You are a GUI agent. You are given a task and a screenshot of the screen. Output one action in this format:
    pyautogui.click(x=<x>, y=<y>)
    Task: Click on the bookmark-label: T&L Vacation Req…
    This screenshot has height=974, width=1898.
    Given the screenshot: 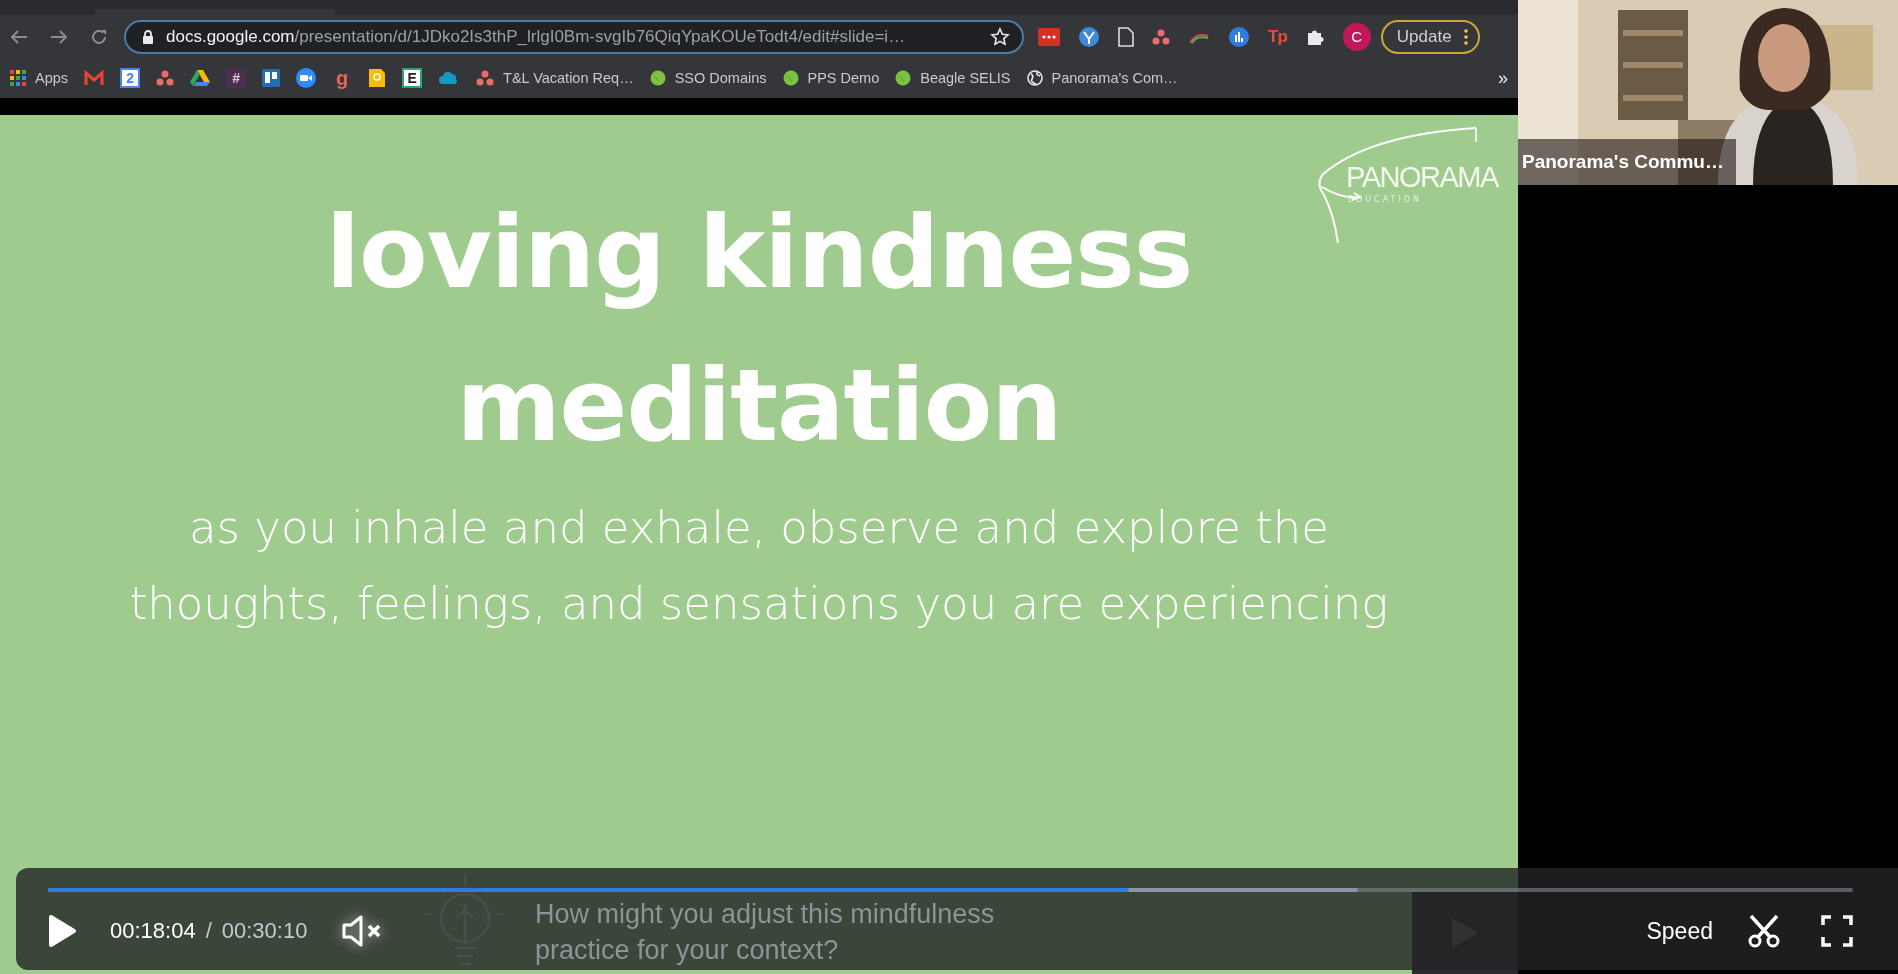 What is the action you would take?
    pyautogui.click(x=568, y=78)
    